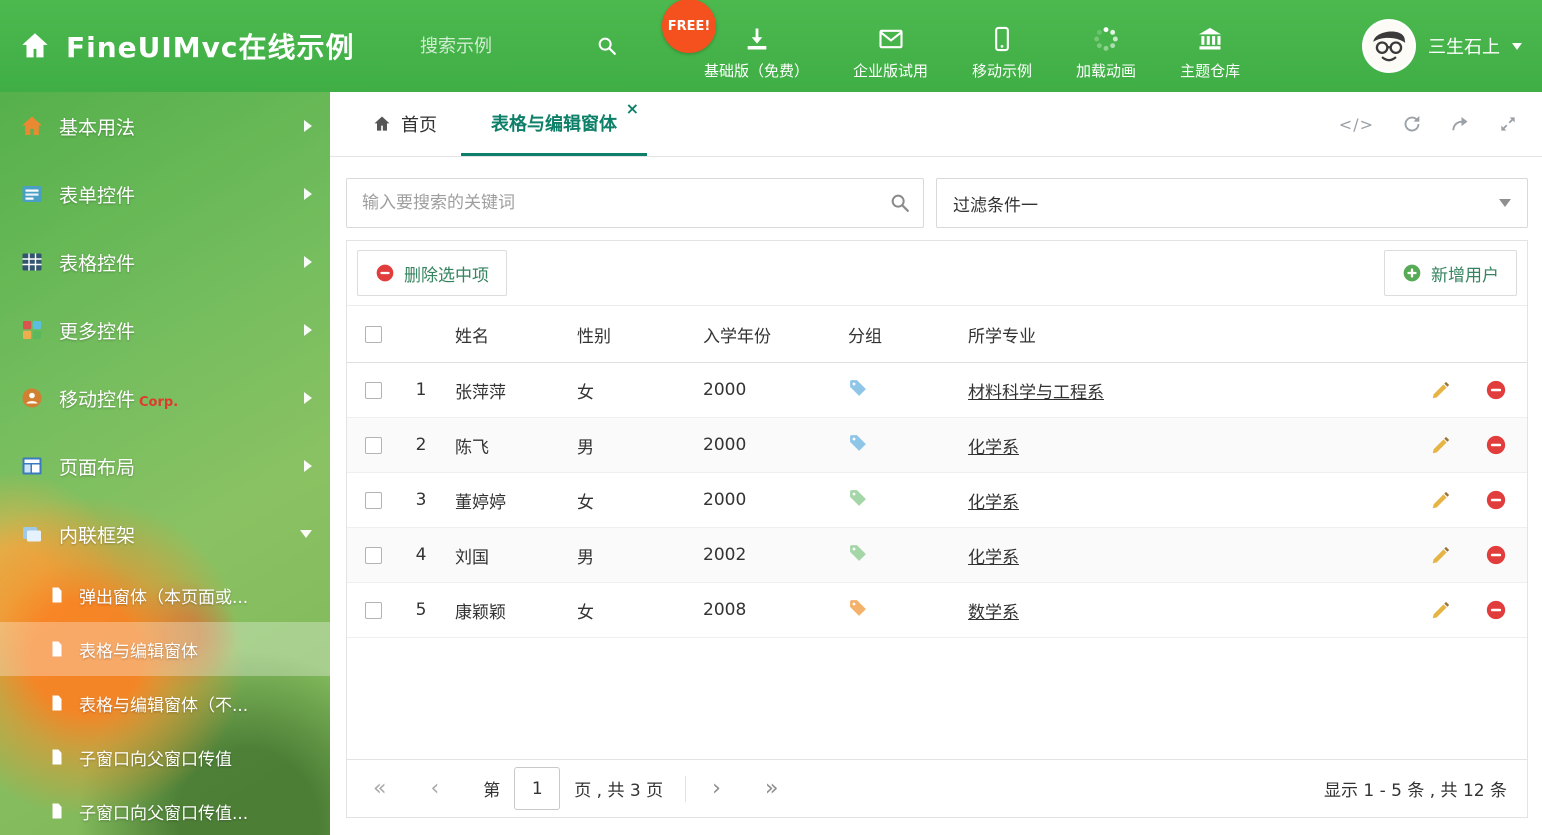 Image resolution: width=1542 pixels, height=835 pixels. Describe the element at coordinates (891, 71) in the screenshot. I see `nav-label: 企业版试用` at that location.